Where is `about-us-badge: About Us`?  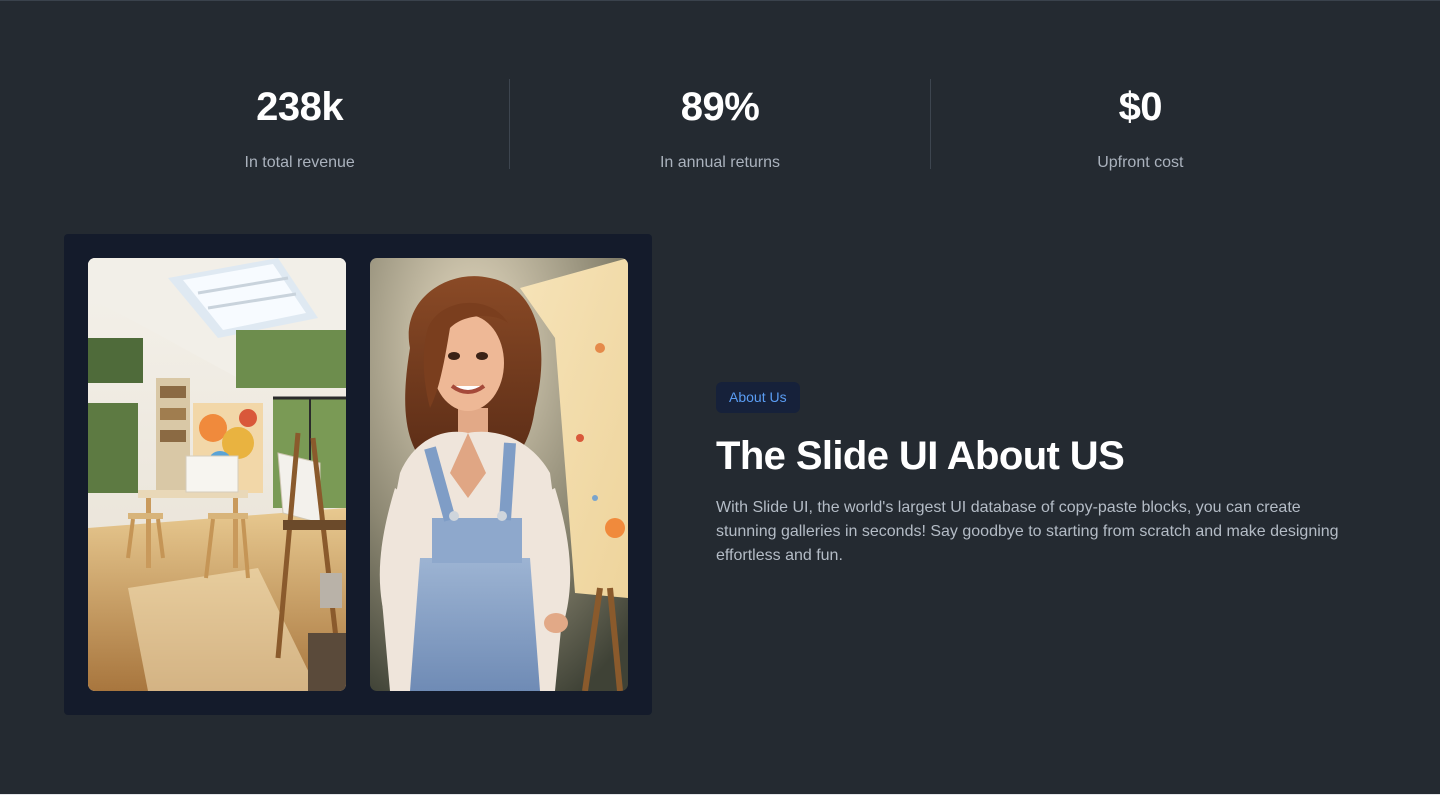
about-us-badge: About Us is located at coordinates (758, 397).